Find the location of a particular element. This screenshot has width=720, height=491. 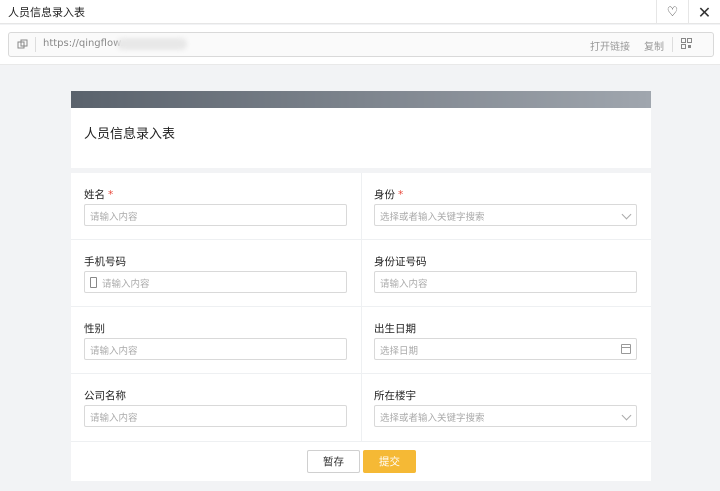

identity-label: 身份 * is located at coordinates (389, 195).